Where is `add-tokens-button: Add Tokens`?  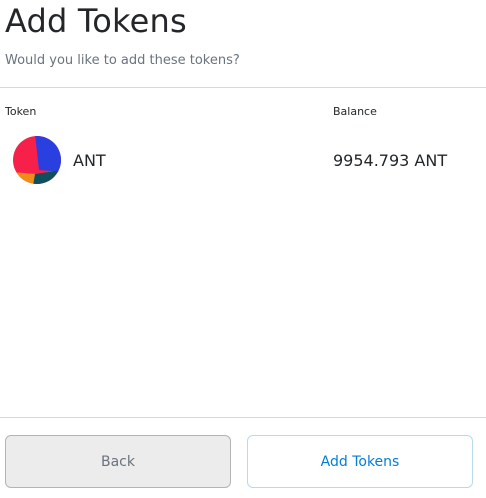
add-tokens-button: Add Tokens is located at coordinates (360, 461).